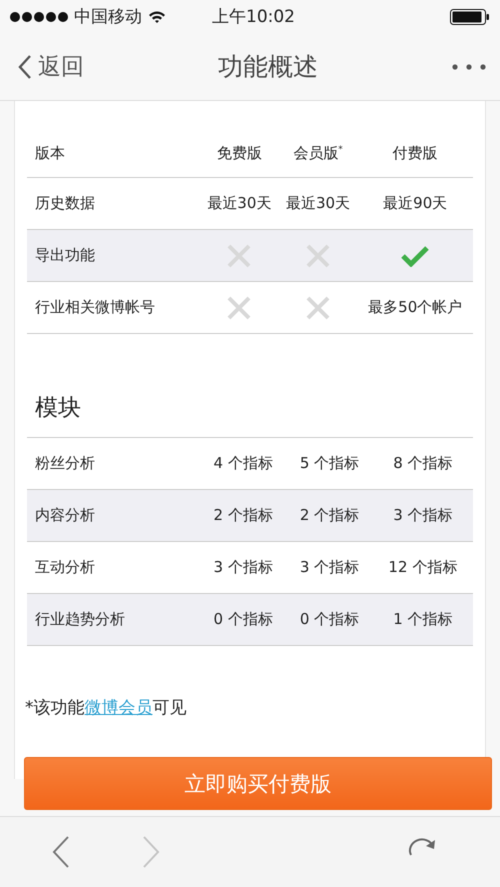 The width and height of the screenshot is (500, 887). What do you see at coordinates (253, 17) in the screenshot?
I see `status-time: 上午10:02` at bounding box center [253, 17].